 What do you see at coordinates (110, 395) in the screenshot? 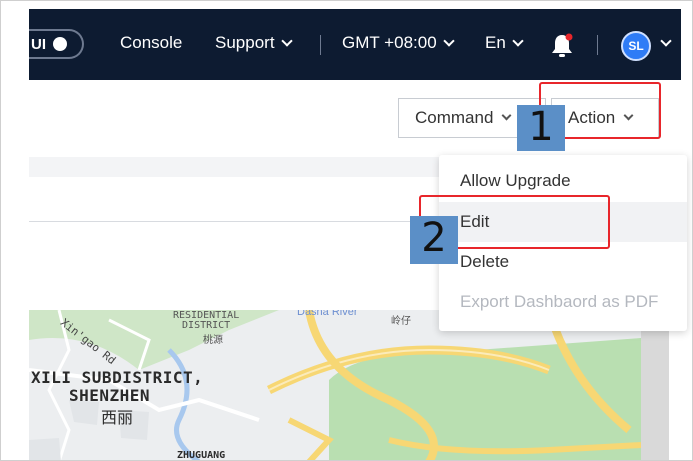
I see `map-label-city: SHENZHEN` at bounding box center [110, 395].